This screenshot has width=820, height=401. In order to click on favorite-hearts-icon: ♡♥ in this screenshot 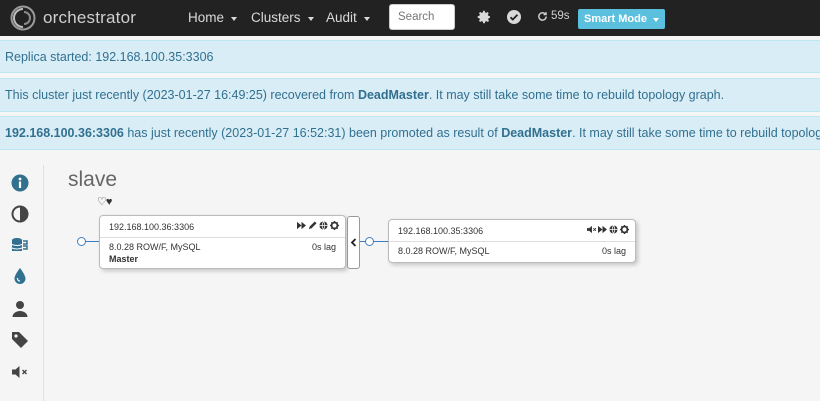, I will do `click(104, 201)`.